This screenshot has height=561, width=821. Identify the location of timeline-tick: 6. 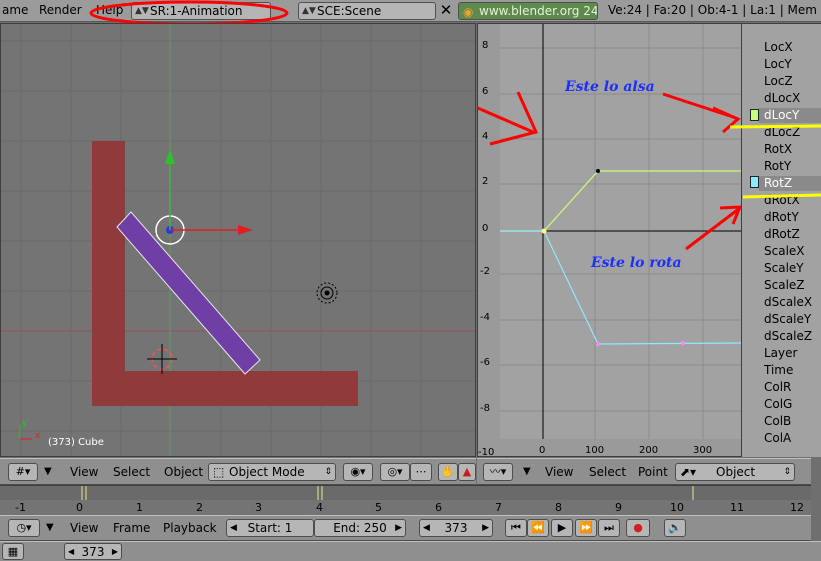
(438, 507).